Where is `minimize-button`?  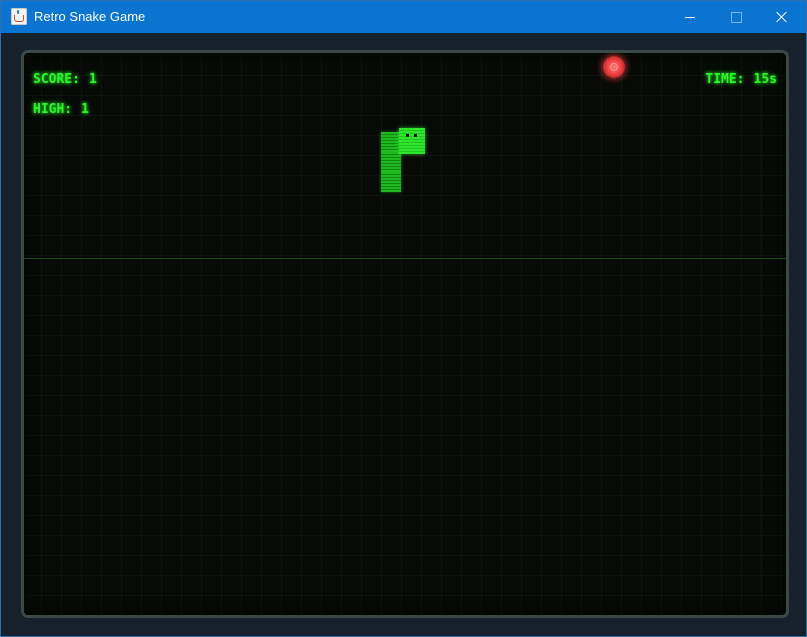
minimize-button is located at coordinates (690, 17).